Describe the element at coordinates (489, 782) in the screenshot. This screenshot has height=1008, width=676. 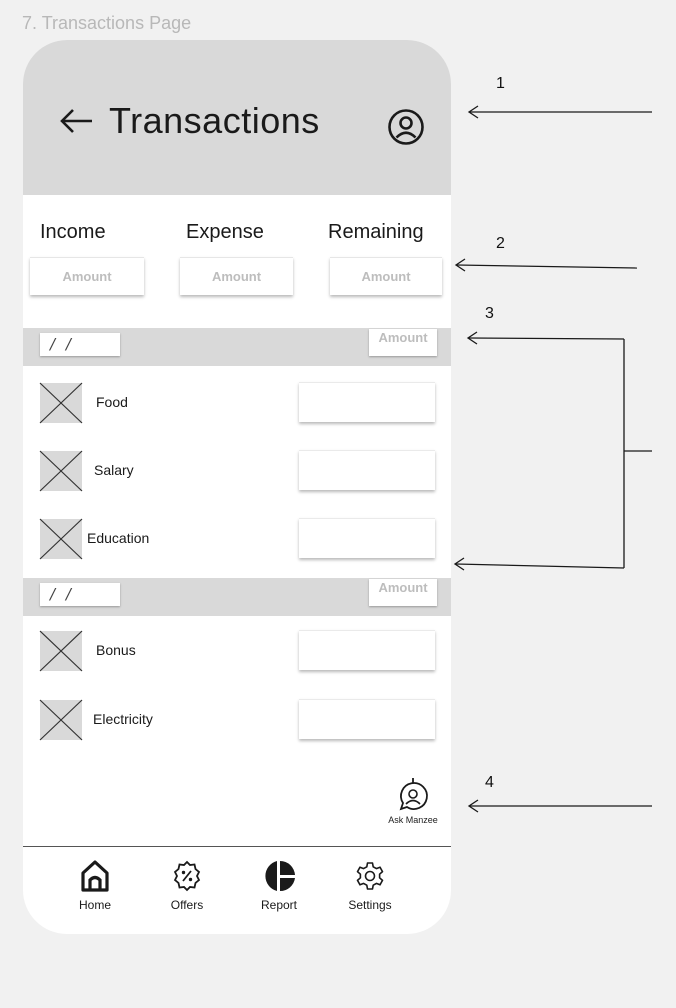
I see `annotation-number: 4` at that location.